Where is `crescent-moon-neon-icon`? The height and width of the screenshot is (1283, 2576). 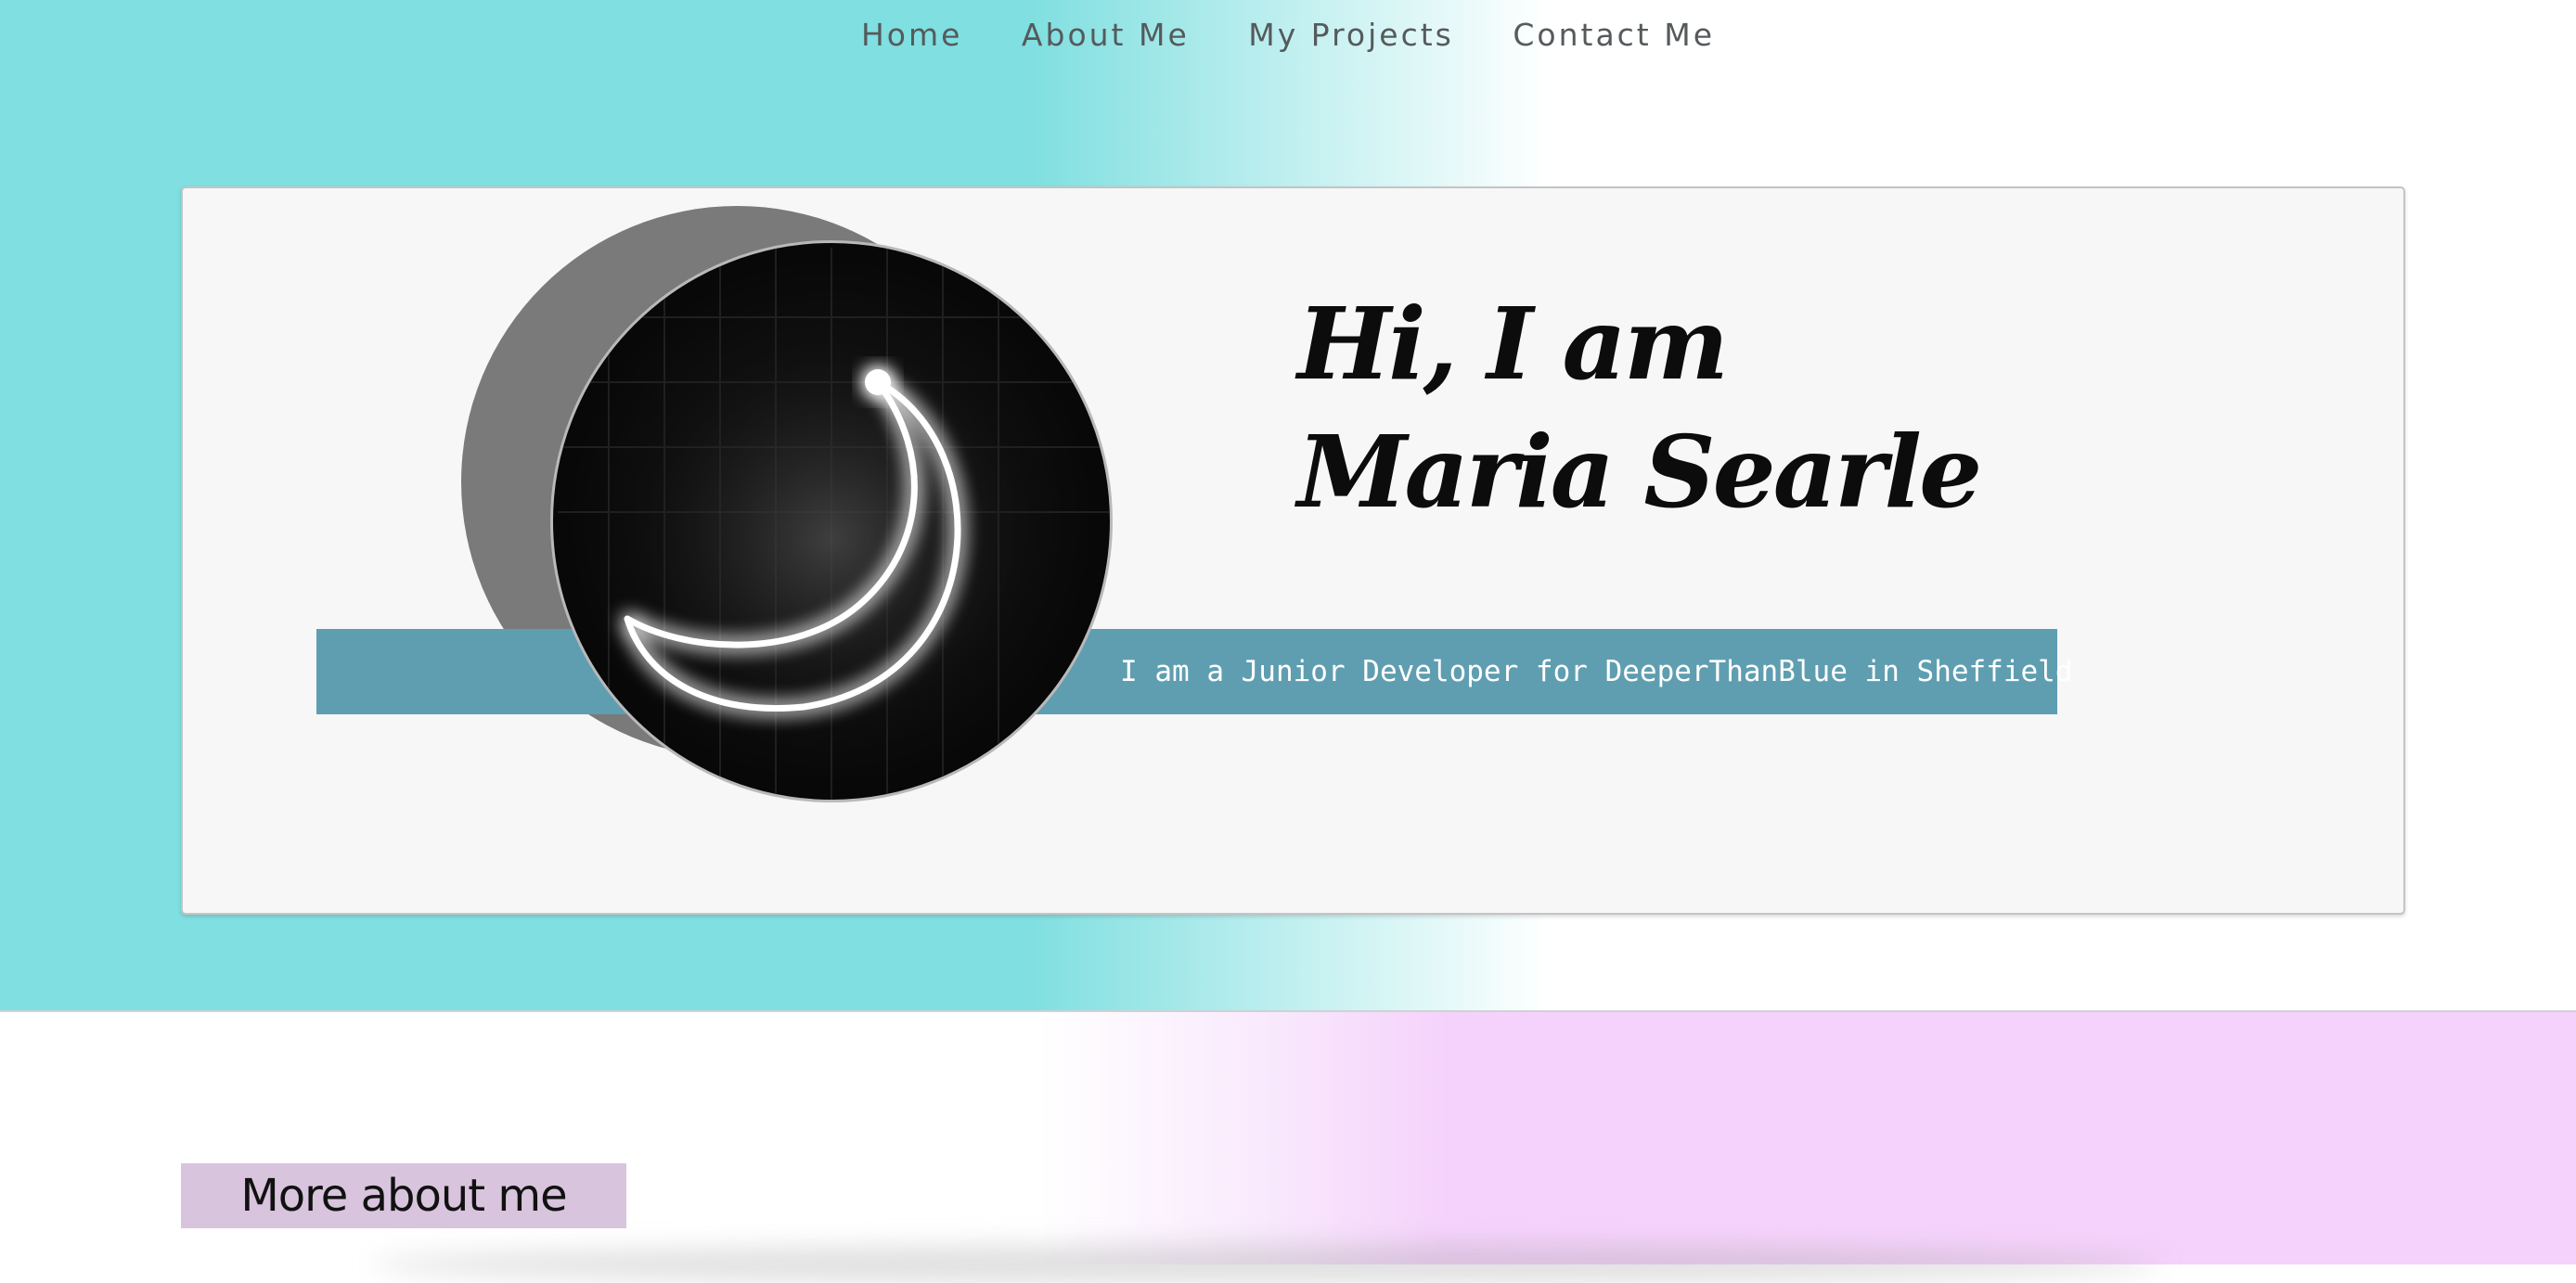 crescent-moon-neon-icon is located at coordinates (834, 524).